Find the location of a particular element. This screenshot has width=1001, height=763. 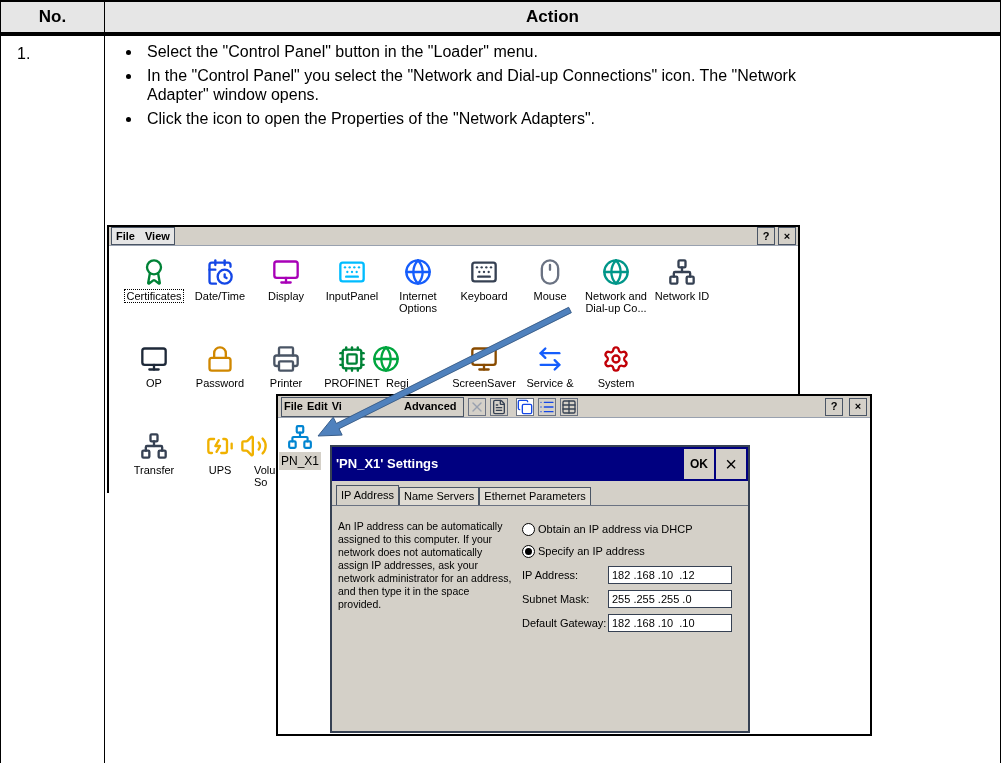

radio-label: Specify an IP address is located at coordinates (591, 551).